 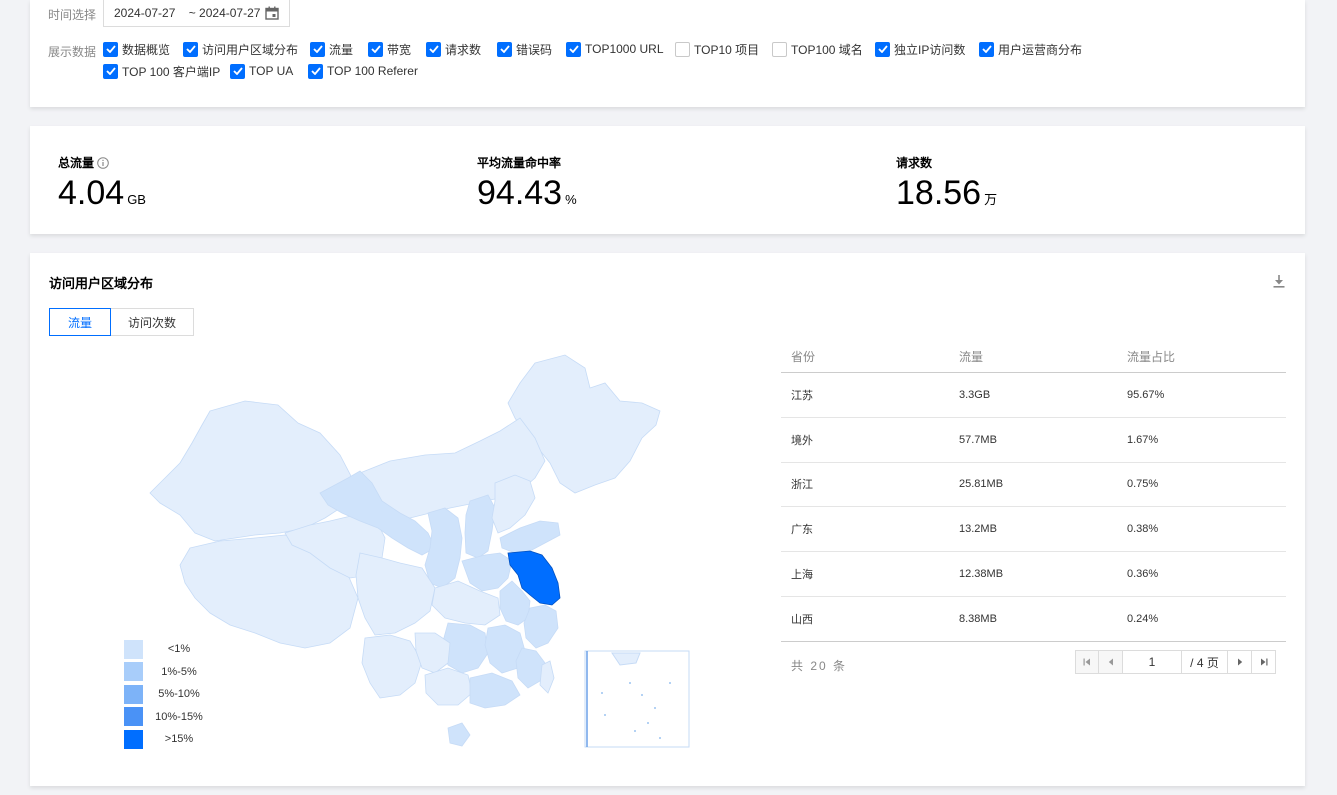 What do you see at coordinates (103, 162) in the screenshot?
I see `info-icon` at bounding box center [103, 162].